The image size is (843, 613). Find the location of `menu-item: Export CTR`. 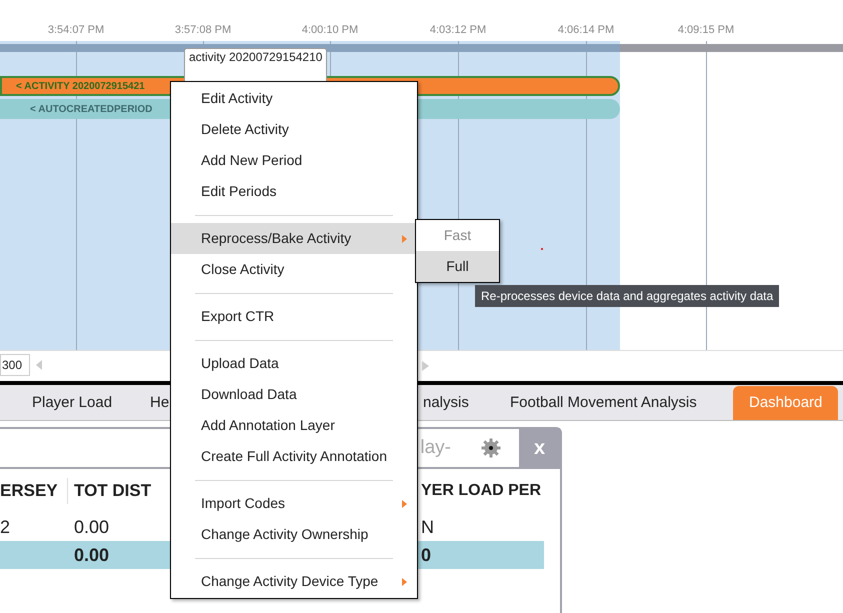

menu-item: Export CTR is located at coordinates (294, 316).